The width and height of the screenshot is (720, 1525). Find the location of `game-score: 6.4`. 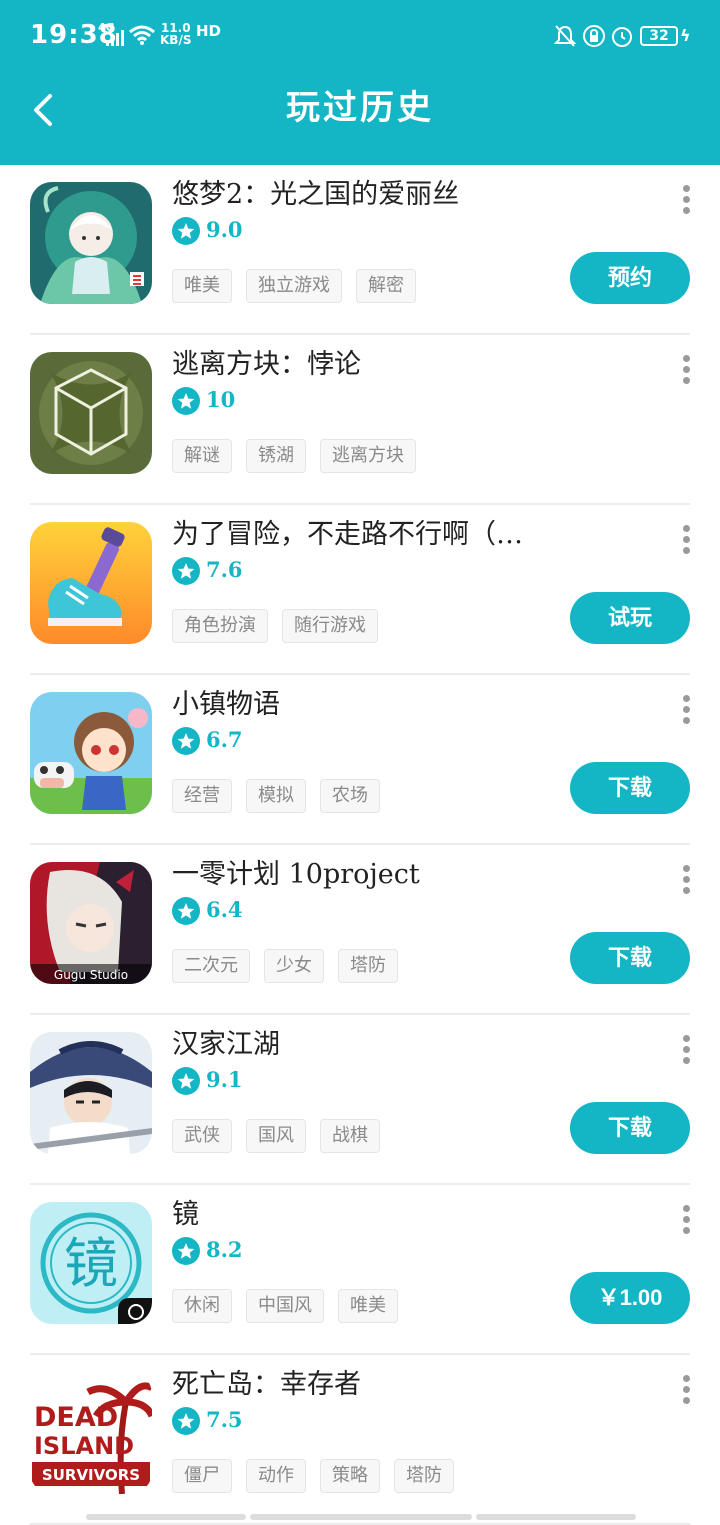

game-score: 6.4 is located at coordinates (224, 909).